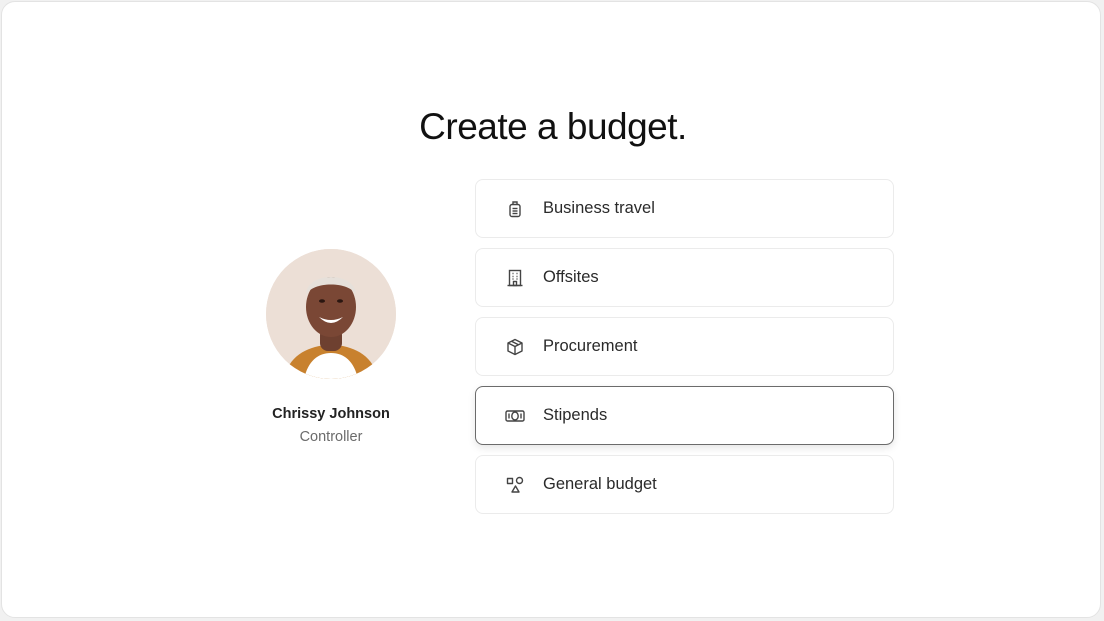 The width and height of the screenshot is (1104, 621). Describe the element at coordinates (515, 485) in the screenshot. I see `shapes-icon` at that location.